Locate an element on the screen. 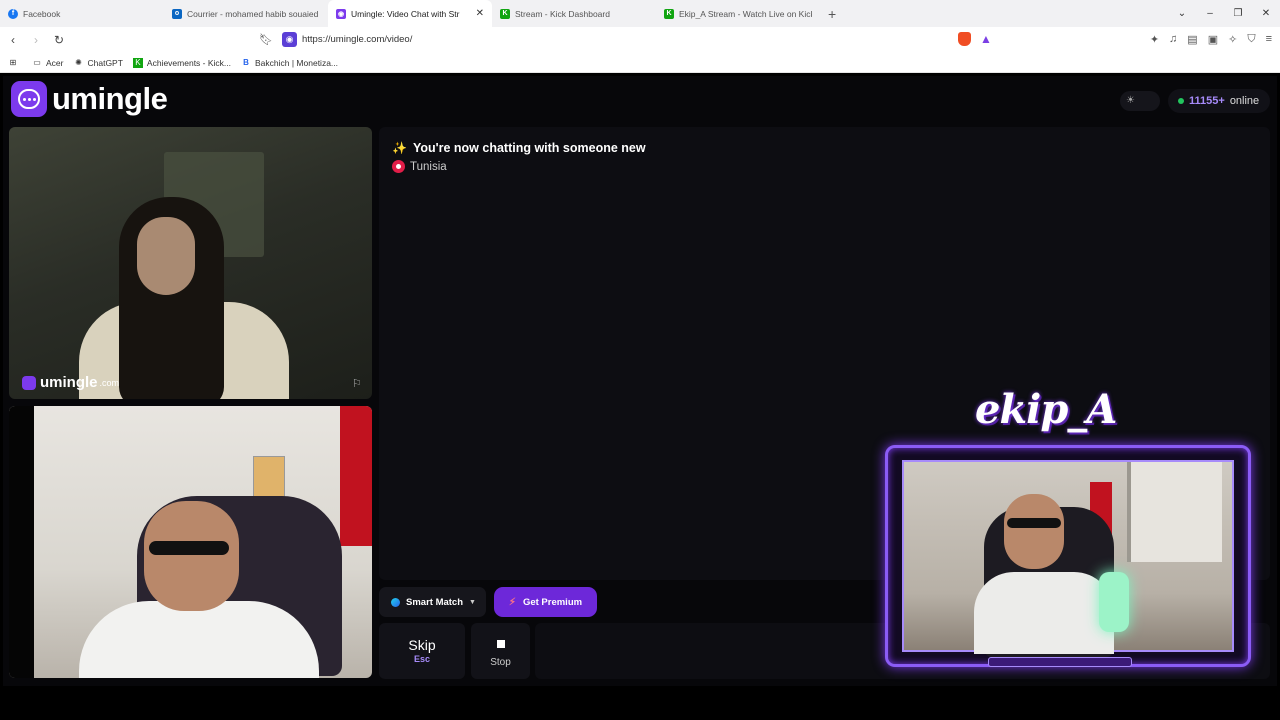 The width and height of the screenshot is (1280, 720). vpn-icon: ⛉ is located at coordinates (1251, 39).